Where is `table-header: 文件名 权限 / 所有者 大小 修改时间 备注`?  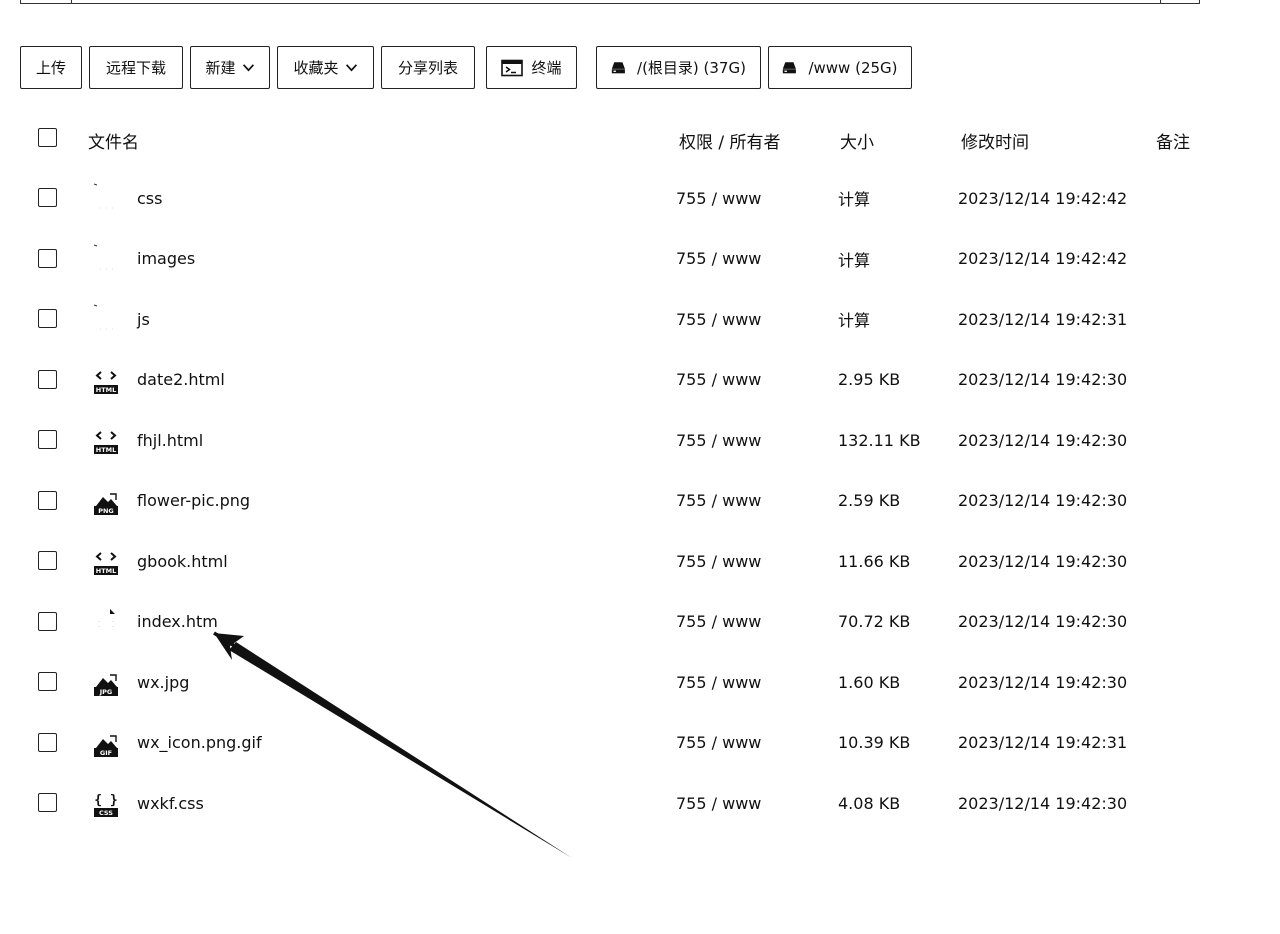 table-header: 文件名 权限 / 所有者 大小 修改时间 备注 is located at coordinates (640, 140).